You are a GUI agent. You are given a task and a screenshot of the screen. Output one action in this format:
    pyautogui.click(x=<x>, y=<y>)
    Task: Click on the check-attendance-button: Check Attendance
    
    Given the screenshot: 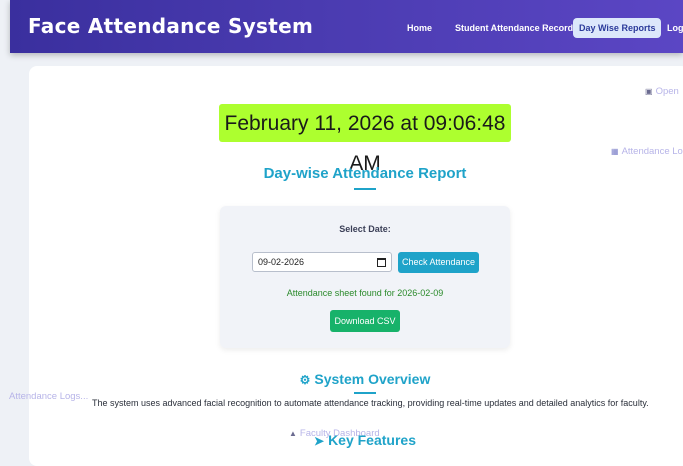 What is the action you would take?
    pyautogui.click(x=438, y=262)
    